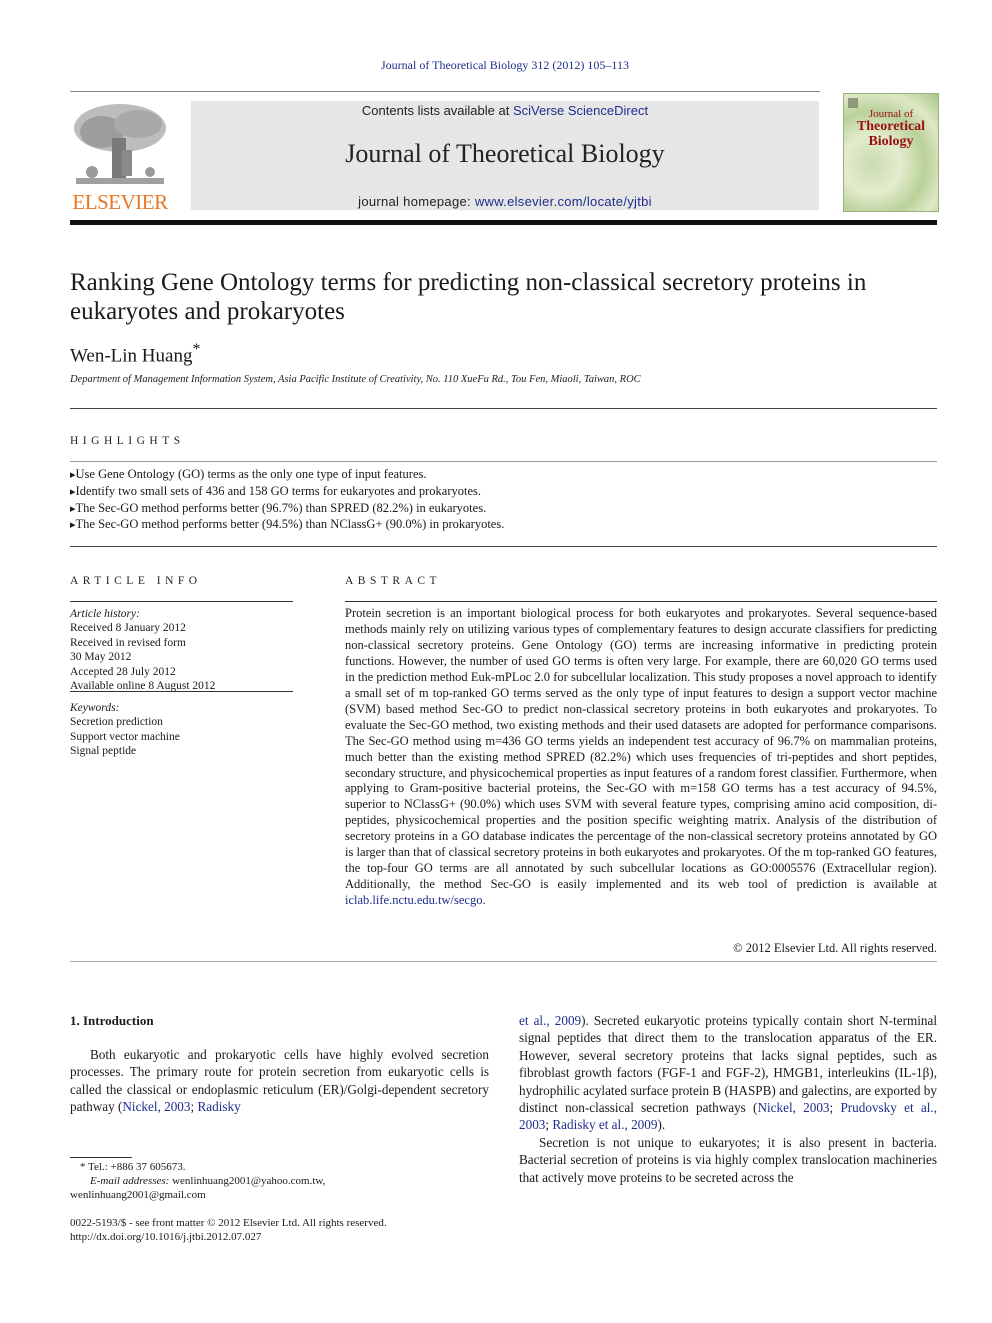 Image resolution: width=992 pixels, height=1323 pixels. What do you see at coordinates (563, 201) in the screenshot?
I see `homepage-link: www.elsevier.com/locate/yjtbi` at bounding box center [563, 201].